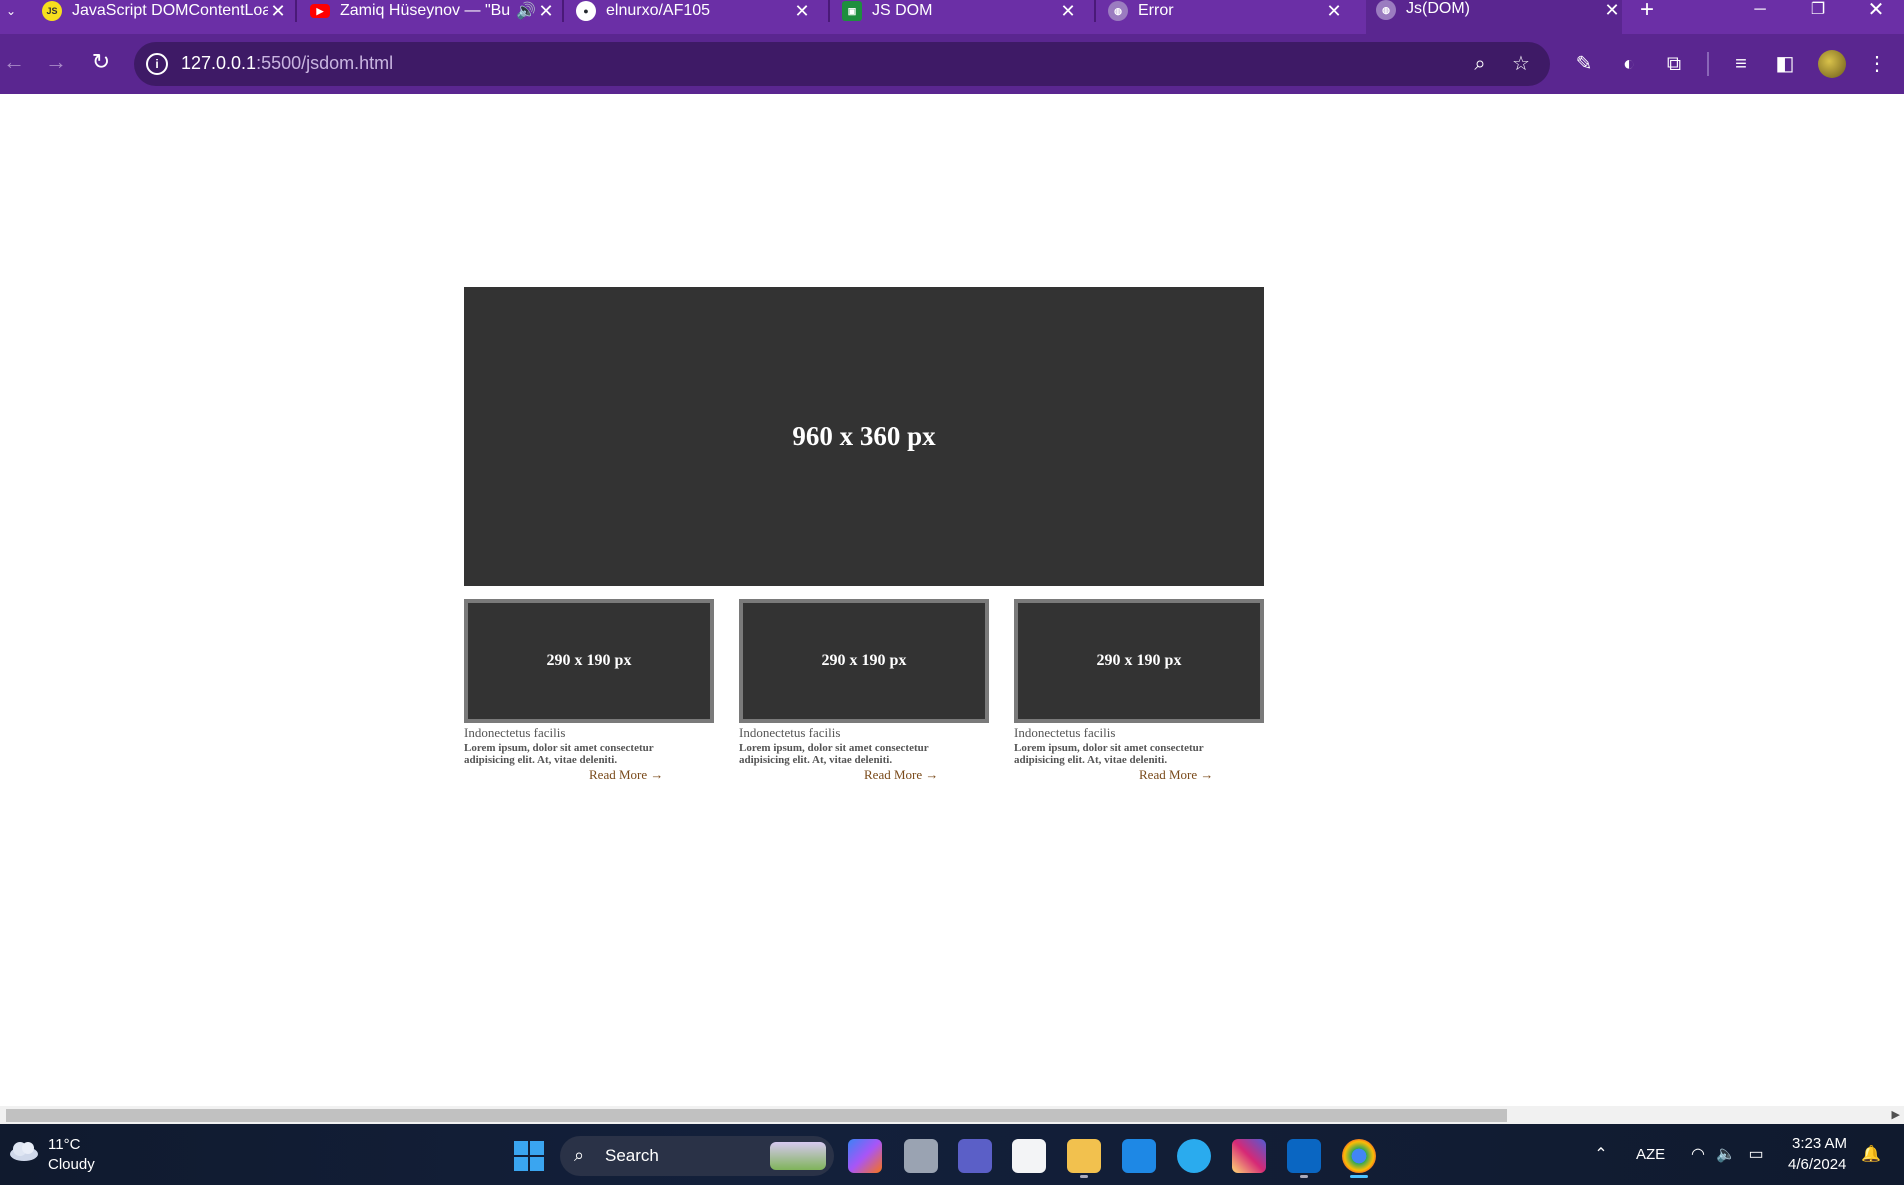 This screenshot has width=1904, height=1185. What do you see at coordinates (1726, 1155) in the screenshot?
I see `volume-icon: 🔈` at bounding box center [1726, 1155].